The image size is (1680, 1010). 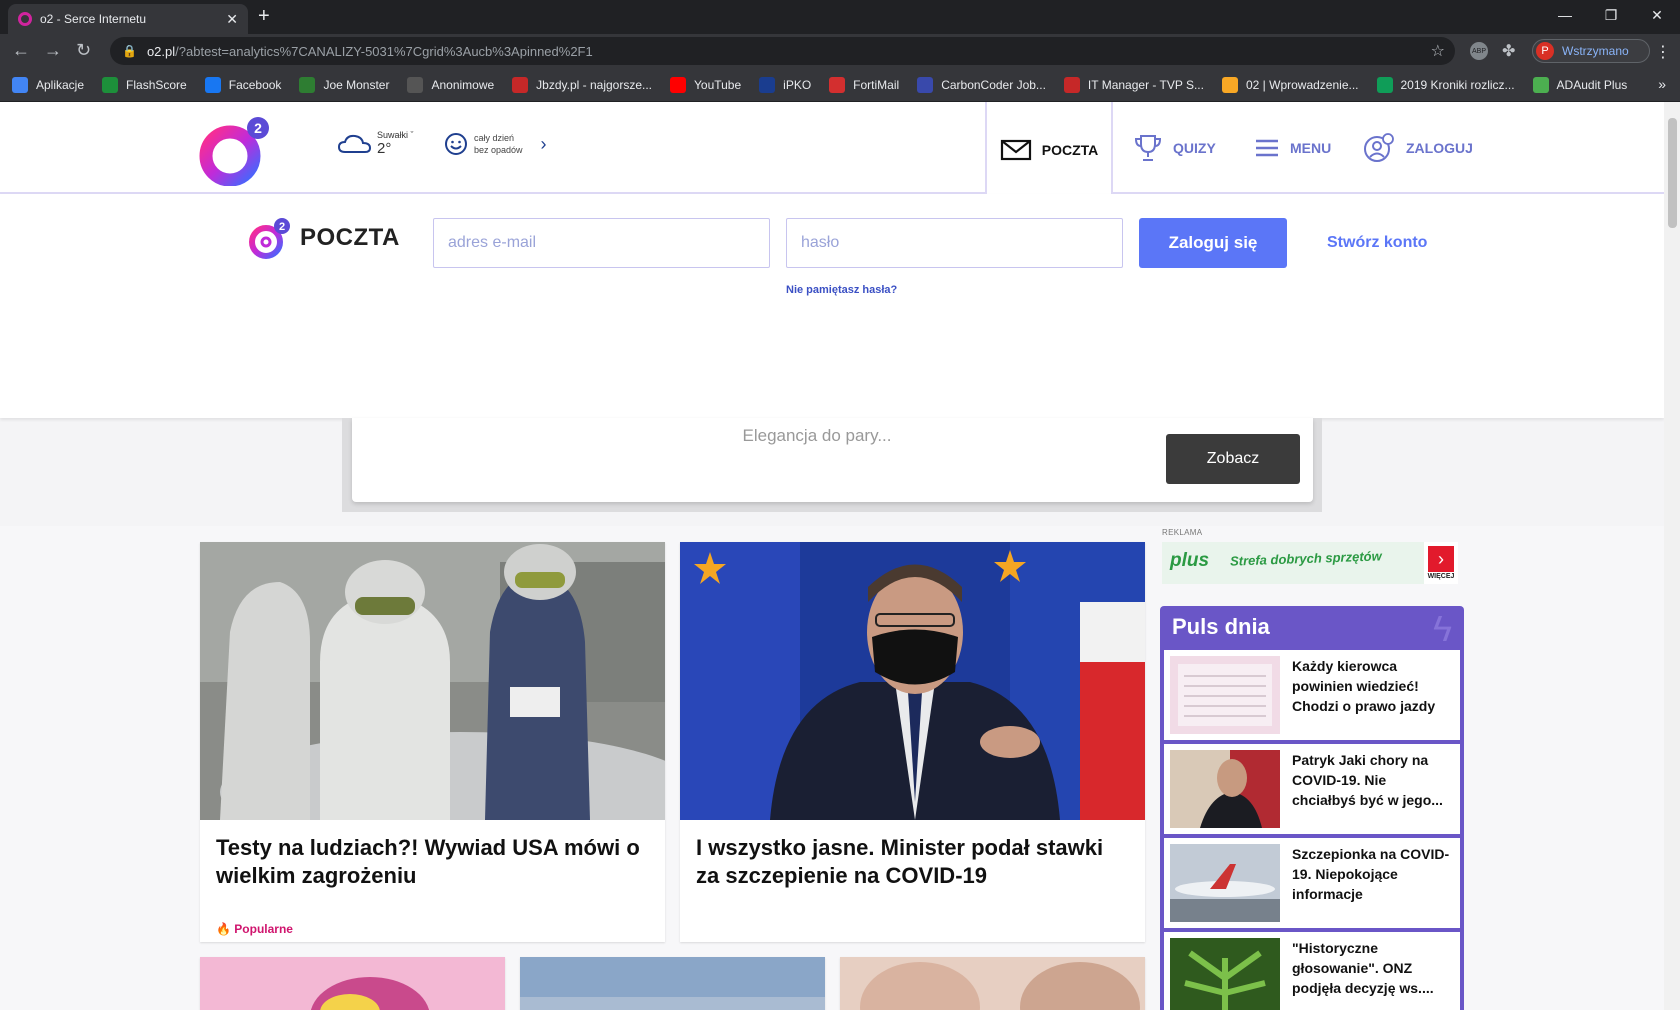 What do you see at coordinates (1579, 84) in the screenshot?
I see `bookmark-item: ADAudit Plus` at bounding box center [1579, 84].